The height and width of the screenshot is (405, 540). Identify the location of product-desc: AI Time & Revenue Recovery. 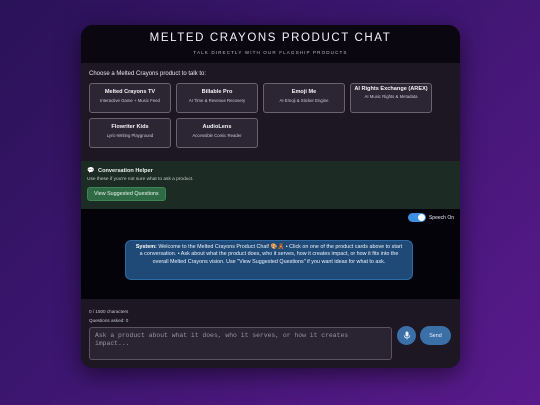
(217, 100).